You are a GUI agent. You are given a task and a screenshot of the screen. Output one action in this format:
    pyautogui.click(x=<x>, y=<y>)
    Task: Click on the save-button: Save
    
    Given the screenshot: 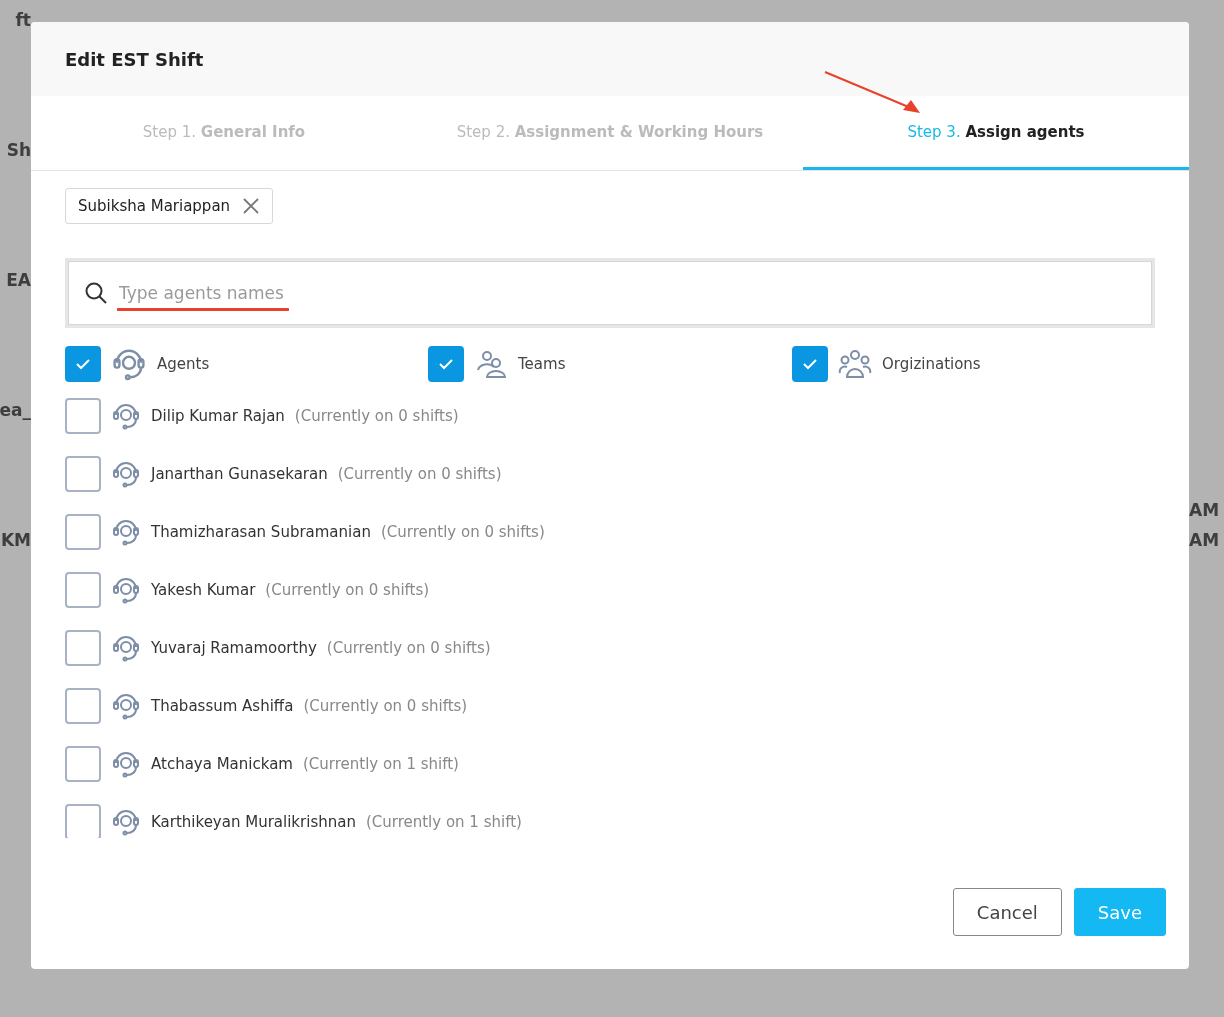 What is the action you would take?
    pyautogui.click(x=1119, y=912)
    